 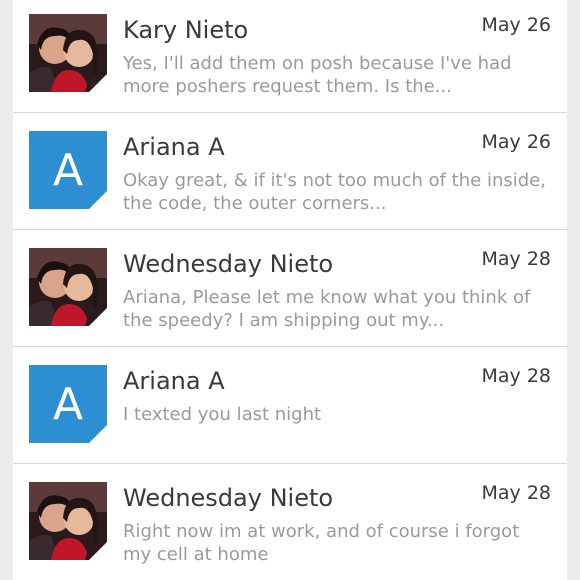 I want to click on message-preview: I texted you last night, so click(x=222, y=414).